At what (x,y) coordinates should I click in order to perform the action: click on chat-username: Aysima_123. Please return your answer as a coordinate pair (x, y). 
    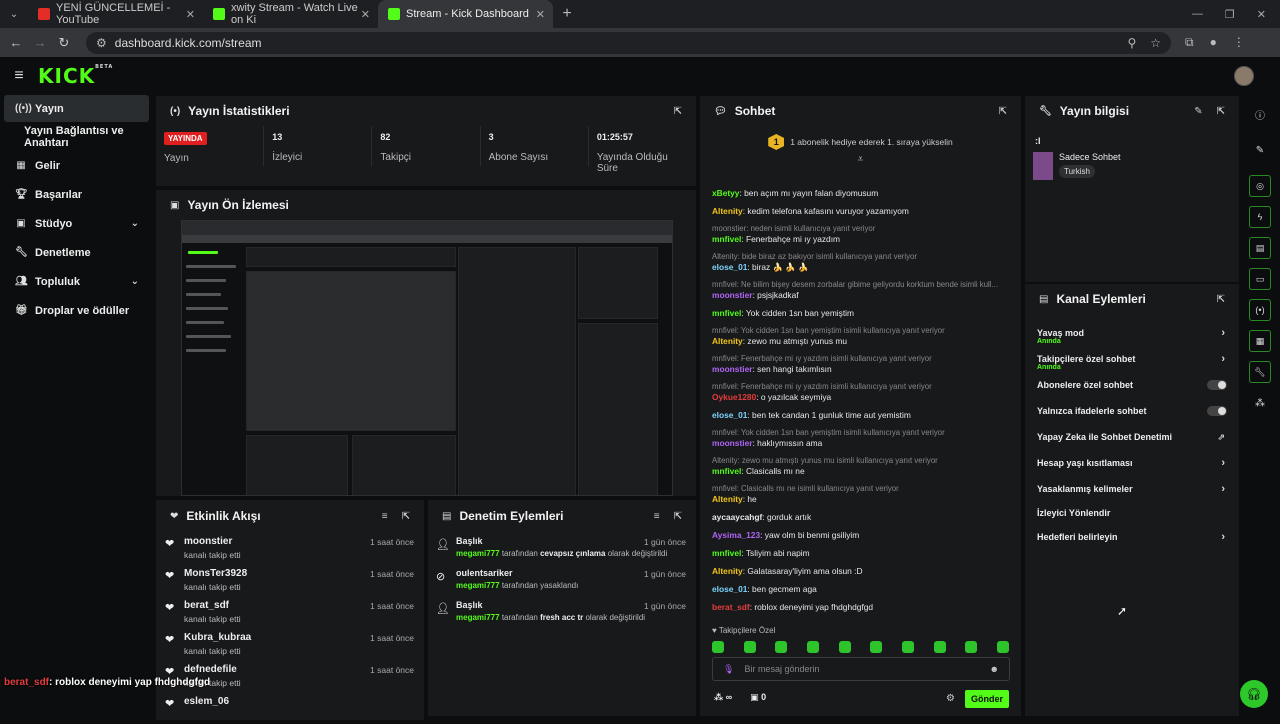
    Looking at the image, I should click on (736, 535).